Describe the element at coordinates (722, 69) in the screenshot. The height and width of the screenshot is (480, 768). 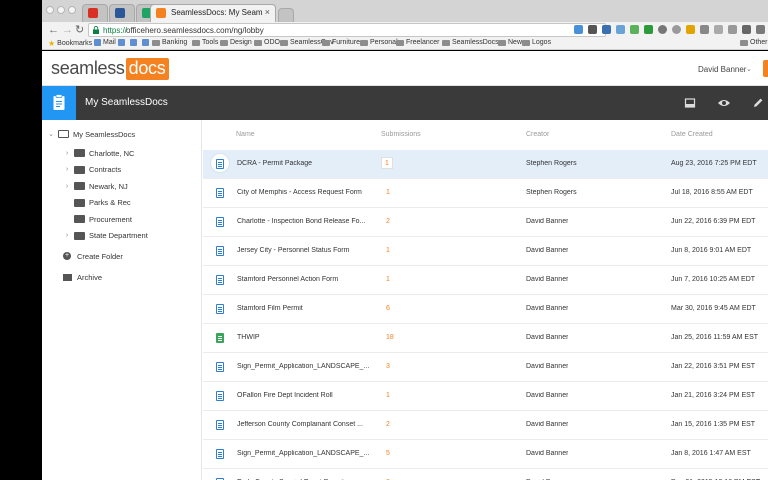
I see `user-menu: David Banner` at that location.